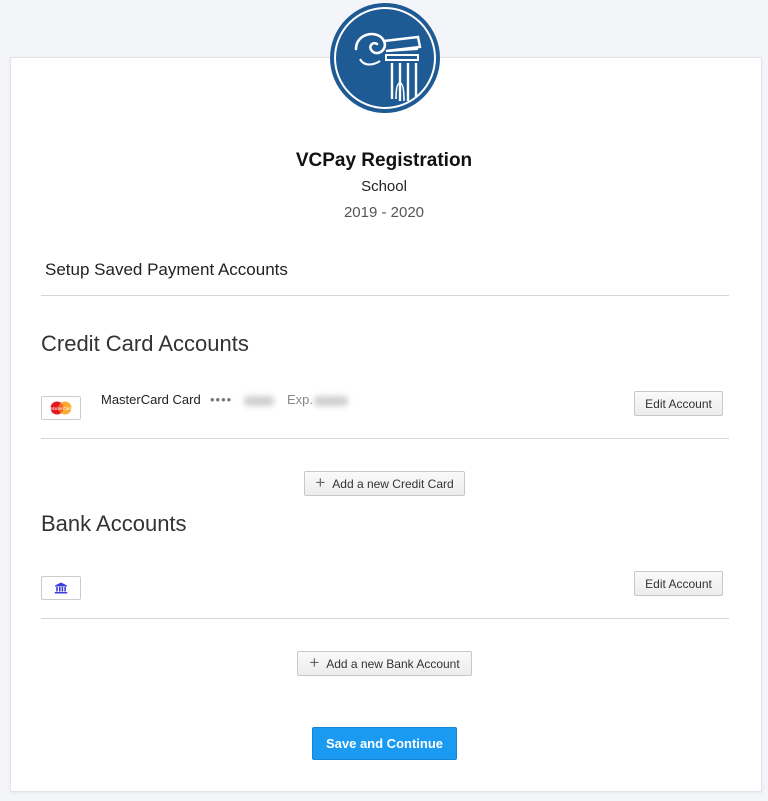 The width and height of the screenshot is (768, 801). What do you see at coordinates (385, 295) in the screenshot?
I see `setup-divider` at bounding box center [385, 295].